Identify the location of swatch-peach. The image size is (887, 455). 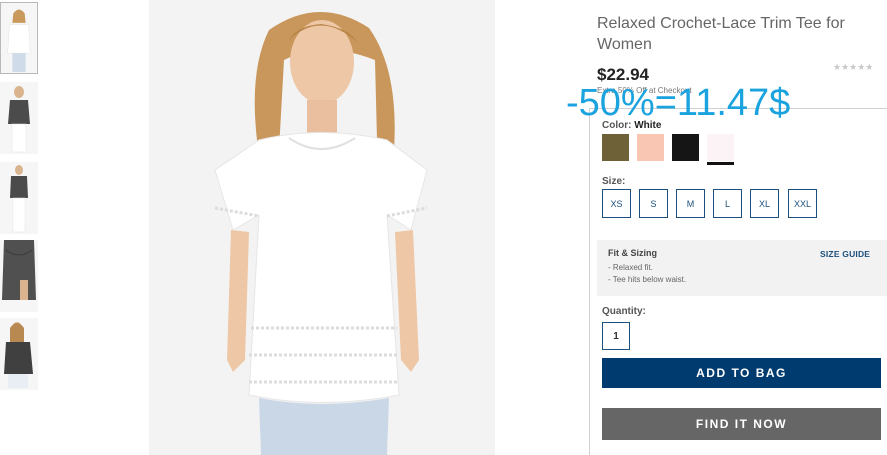
(650, 147).